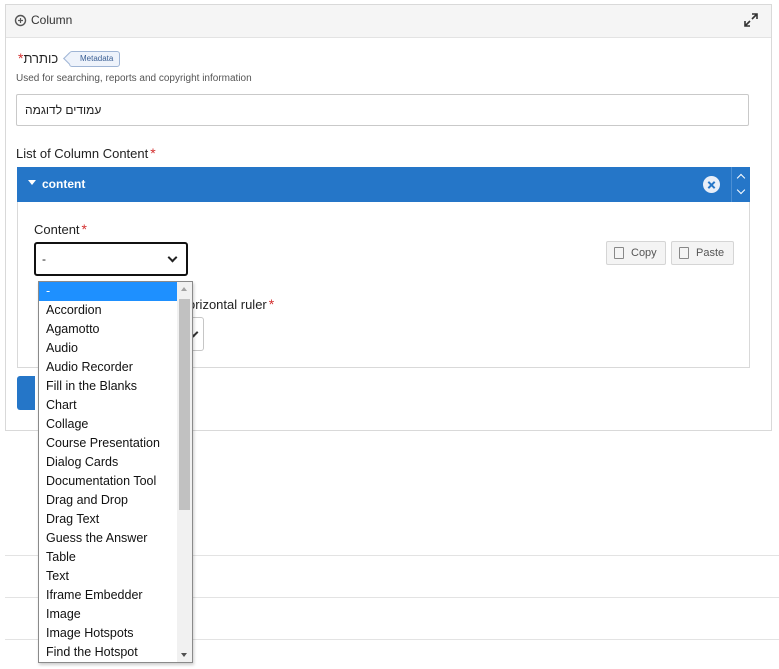 Image resolution: width=779 pixels, height=669 pixels. What do you see at coordinates (644, 253) in the screenshot?
I see `copy-label: Copy` at bounding box center [644, 253].